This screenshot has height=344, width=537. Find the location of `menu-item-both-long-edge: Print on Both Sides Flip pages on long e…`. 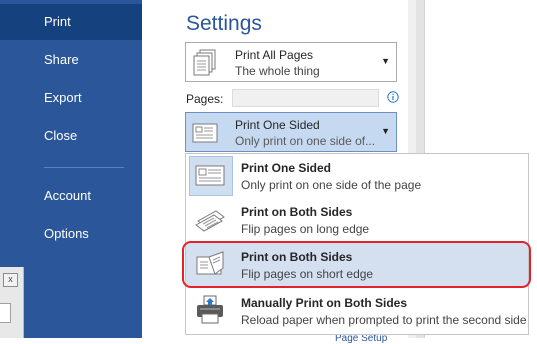

menu-item-both-long-edge: Print on Both Sides Flip pages on long e… is located at coordinates (357, 220).